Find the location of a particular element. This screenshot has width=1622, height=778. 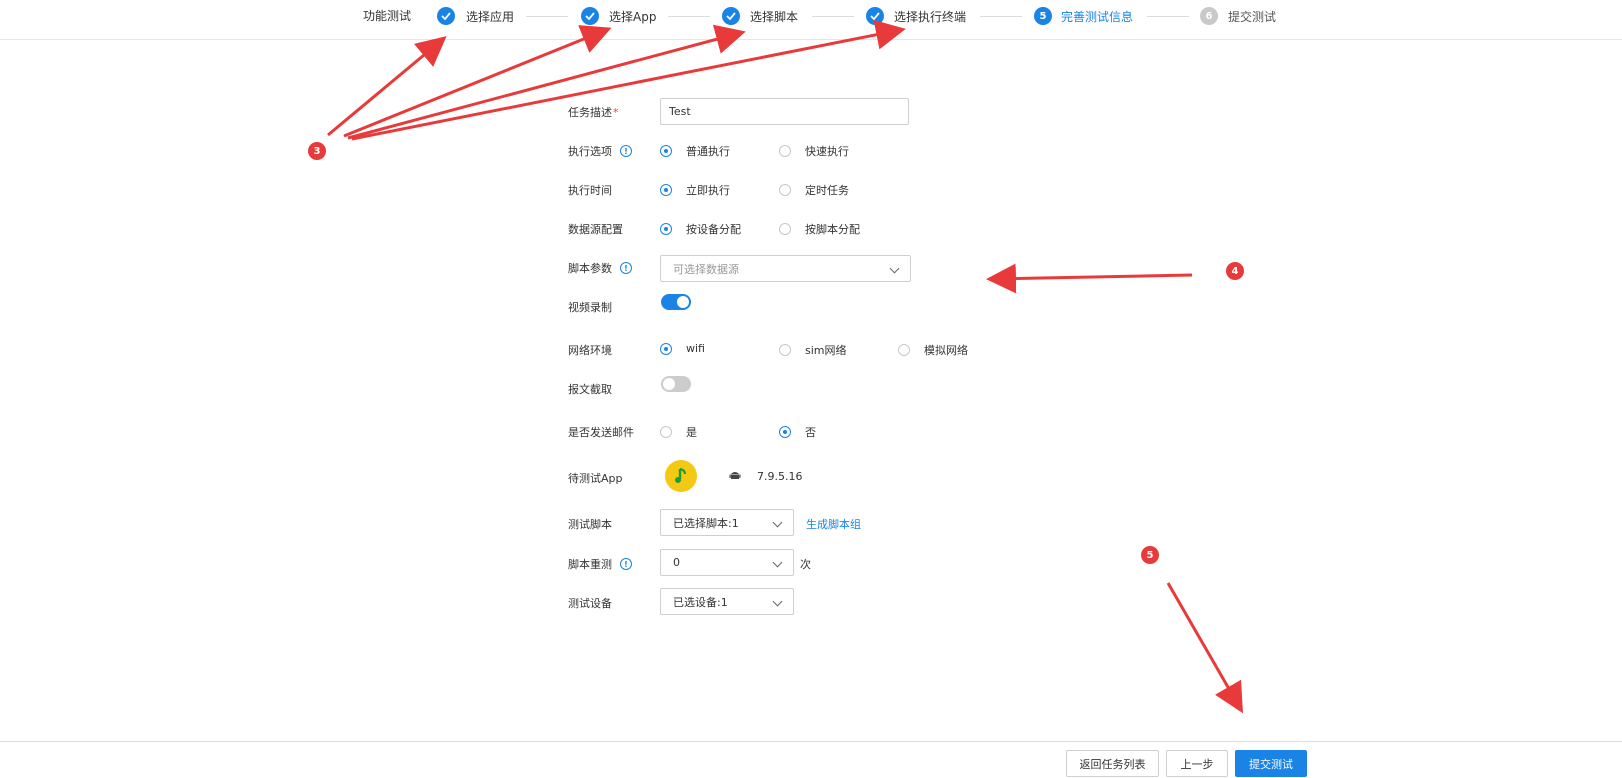

script-params-select: 可选择数据源 is located at coordinates (785, 268).